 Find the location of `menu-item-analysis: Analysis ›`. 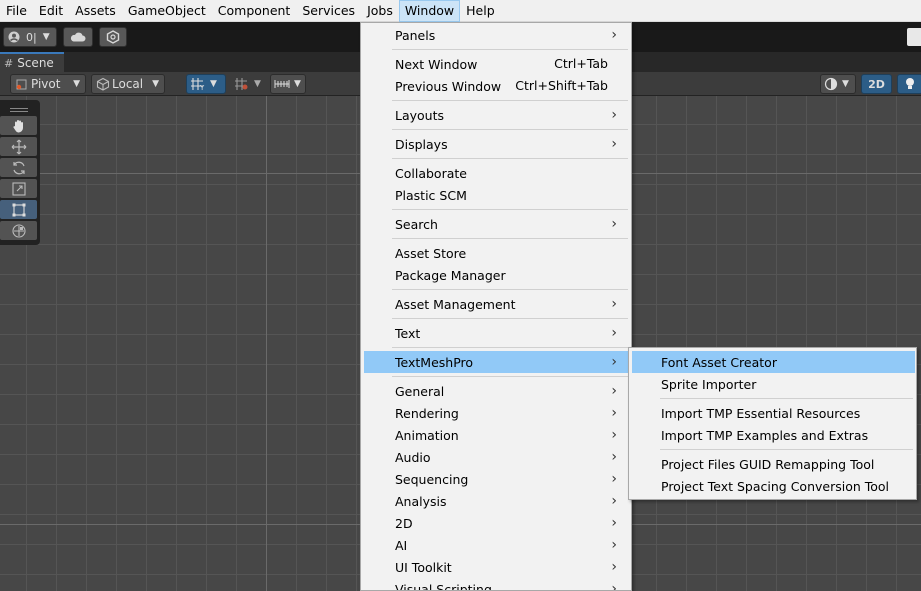

menu-item-analysis: Analysis › is located at coordinates (496, 501).